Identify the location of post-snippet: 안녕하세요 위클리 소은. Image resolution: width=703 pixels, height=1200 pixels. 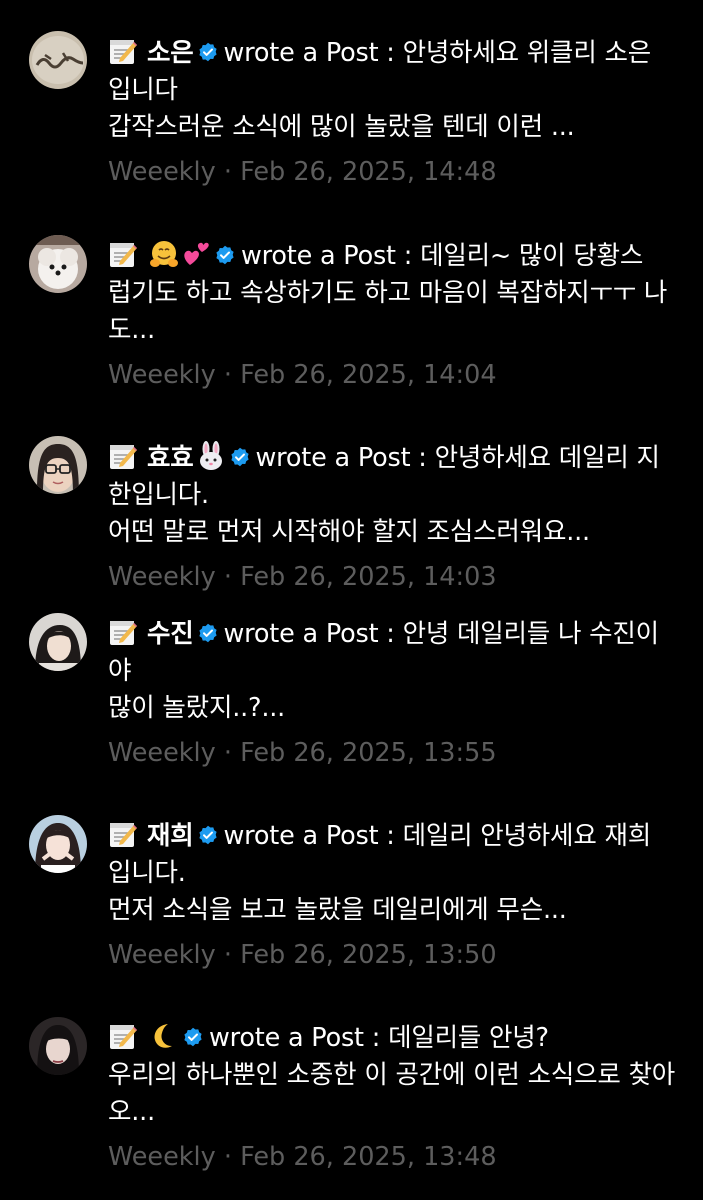
(527, 53).